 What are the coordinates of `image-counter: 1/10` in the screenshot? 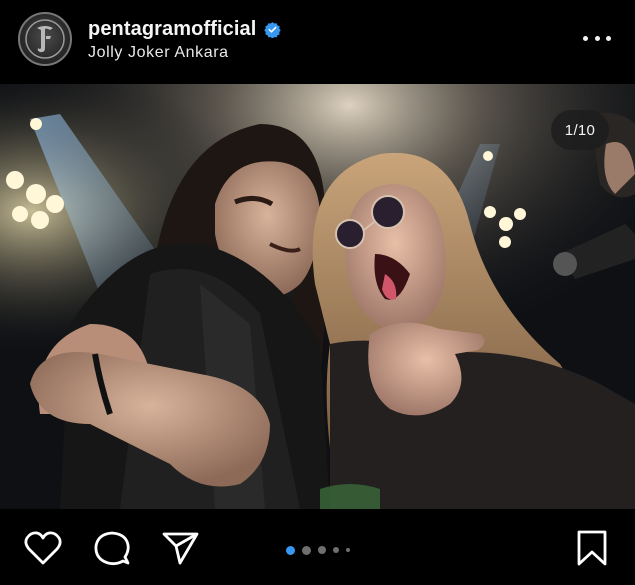 It's located at (580, 130).